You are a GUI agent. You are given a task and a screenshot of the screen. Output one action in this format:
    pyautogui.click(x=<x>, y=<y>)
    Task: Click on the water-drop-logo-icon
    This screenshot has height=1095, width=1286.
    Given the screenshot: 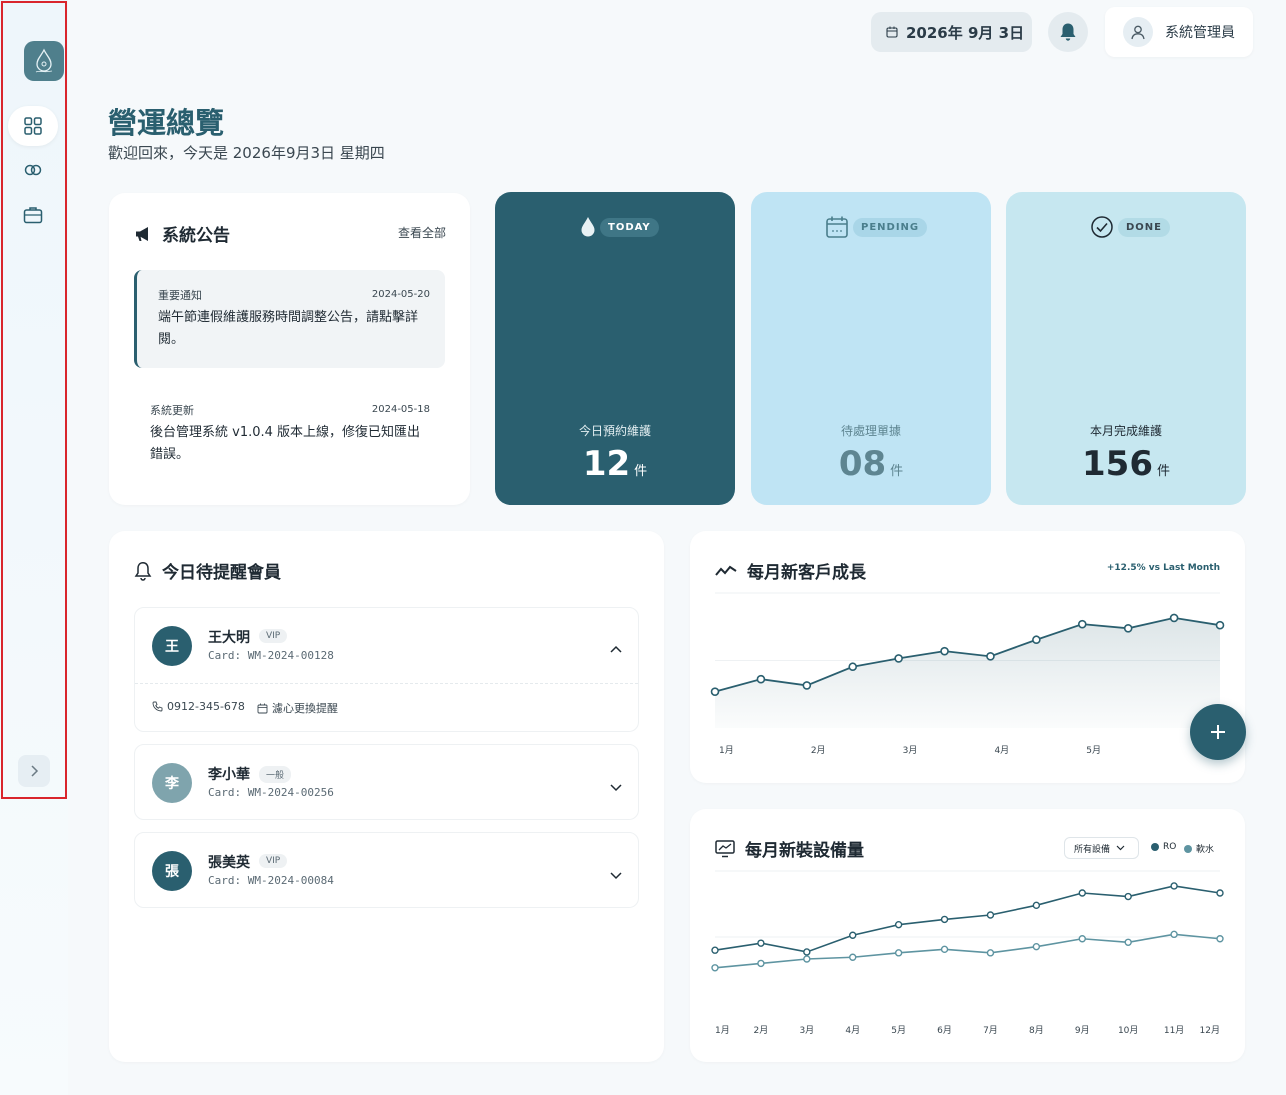 What is the action you would take?
    pyautogui.click(x=44, y=60)
    